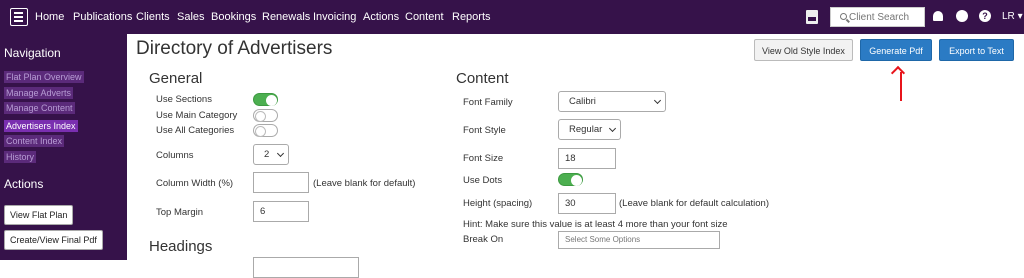  Describe the element at coordinates (938, 16) in the screenshot. I see `bell-icon` at that location.